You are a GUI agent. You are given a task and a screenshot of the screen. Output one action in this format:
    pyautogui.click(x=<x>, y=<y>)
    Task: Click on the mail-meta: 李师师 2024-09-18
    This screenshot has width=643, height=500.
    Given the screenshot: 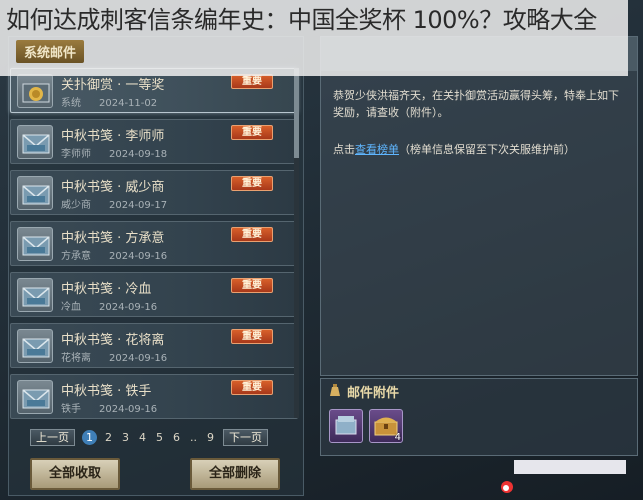 What is the action you would take?
    pyautogui.click(x=114, y=152)
    